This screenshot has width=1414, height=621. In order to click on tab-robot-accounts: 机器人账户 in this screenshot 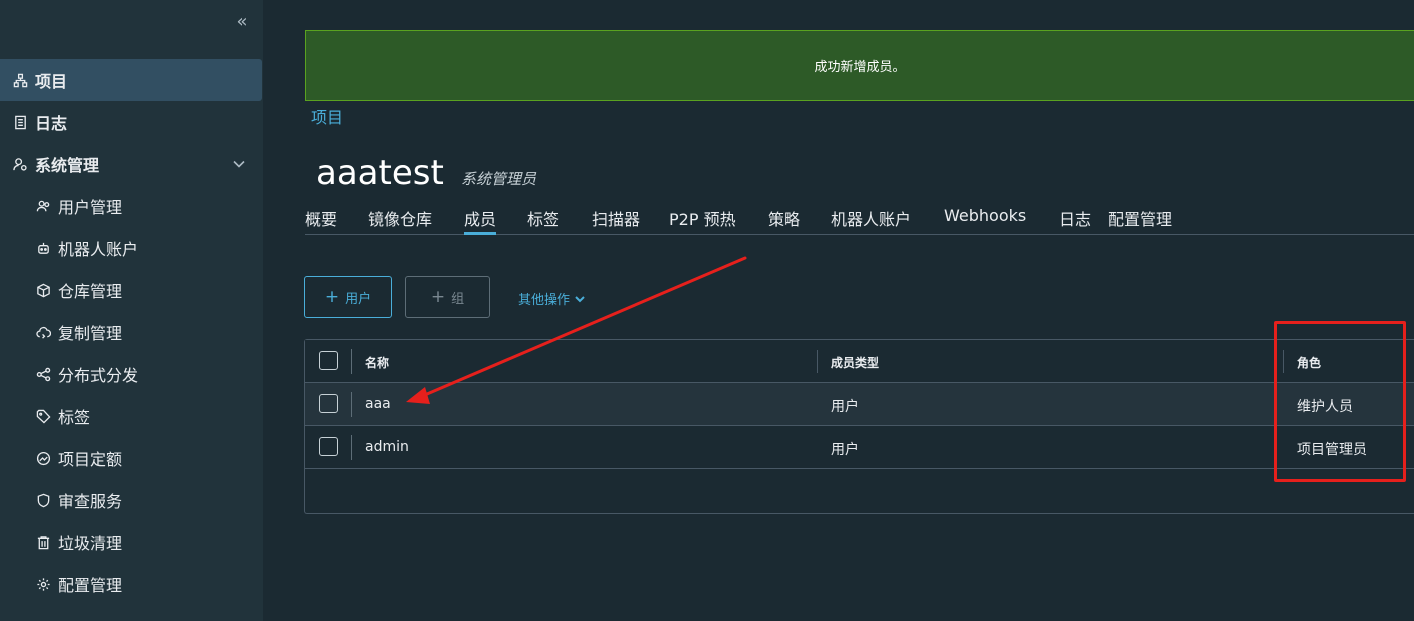, I will do `click(871, 218)`.